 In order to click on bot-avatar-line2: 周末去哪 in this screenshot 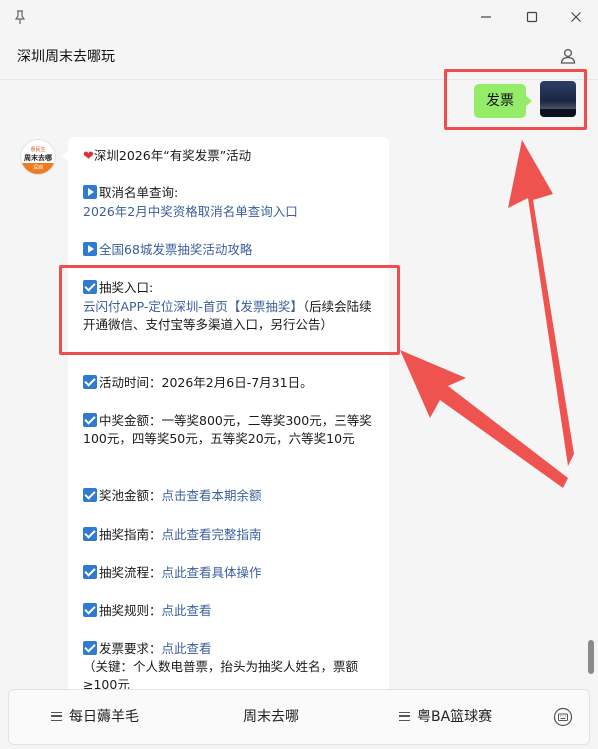, I will do `click(38, 158)`.